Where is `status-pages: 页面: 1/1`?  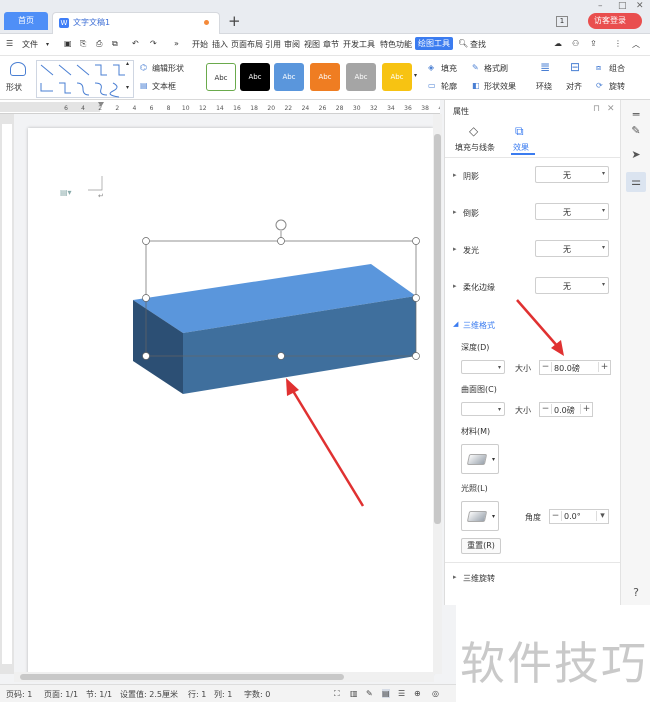
status-pages: 页面: 1/1 is located at coordinates (61, 694).